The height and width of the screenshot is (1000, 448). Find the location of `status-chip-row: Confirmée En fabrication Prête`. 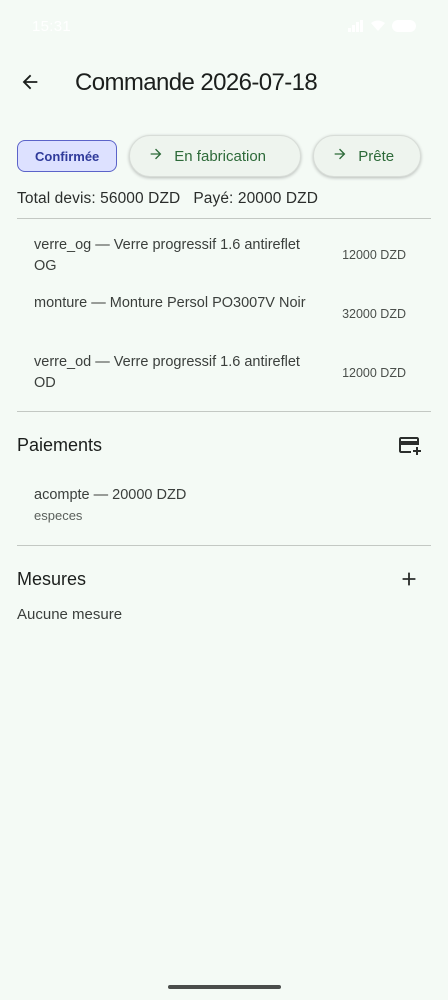

status-chip-row: Confirmée En fabrication Prête is located at coordinates (219, 156).